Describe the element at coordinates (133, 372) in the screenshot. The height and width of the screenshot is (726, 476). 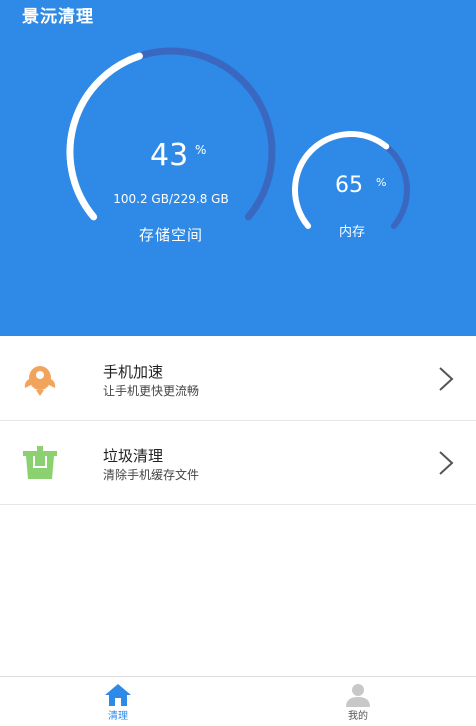
I see `menu-item-title: 手机加速` at that location.